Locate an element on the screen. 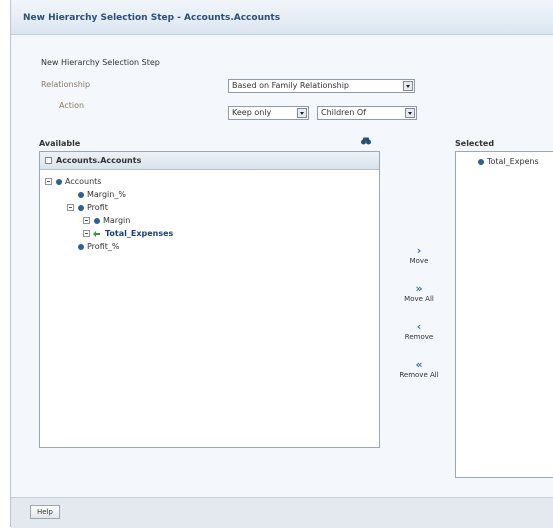  tree-item-label: Accounts is located at coordinates (83, 181).